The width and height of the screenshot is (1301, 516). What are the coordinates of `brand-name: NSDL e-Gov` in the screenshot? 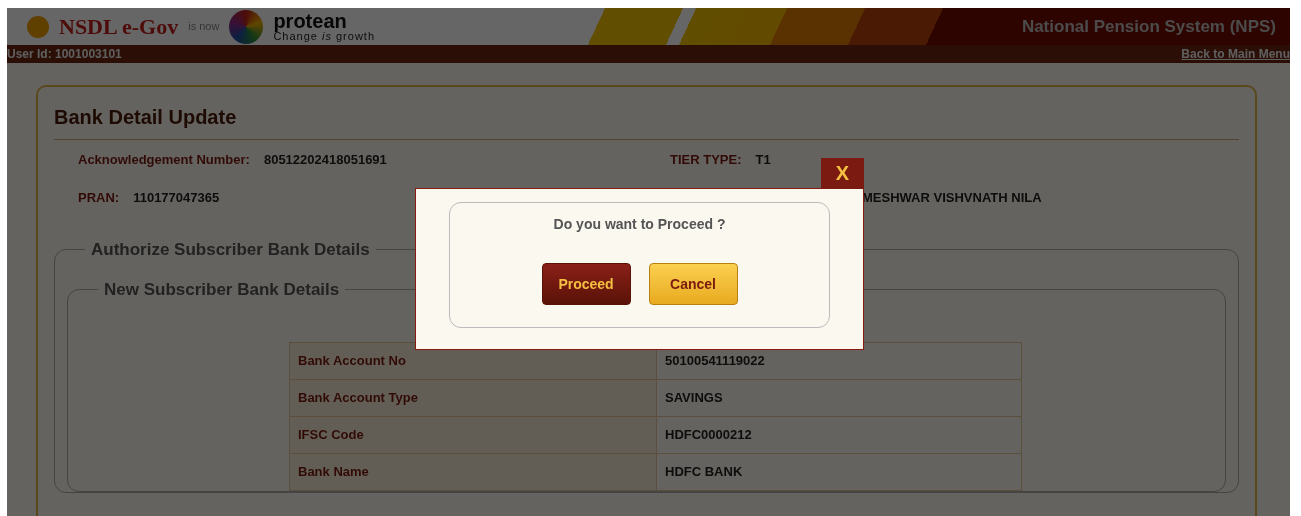 It's located at (119, 26).